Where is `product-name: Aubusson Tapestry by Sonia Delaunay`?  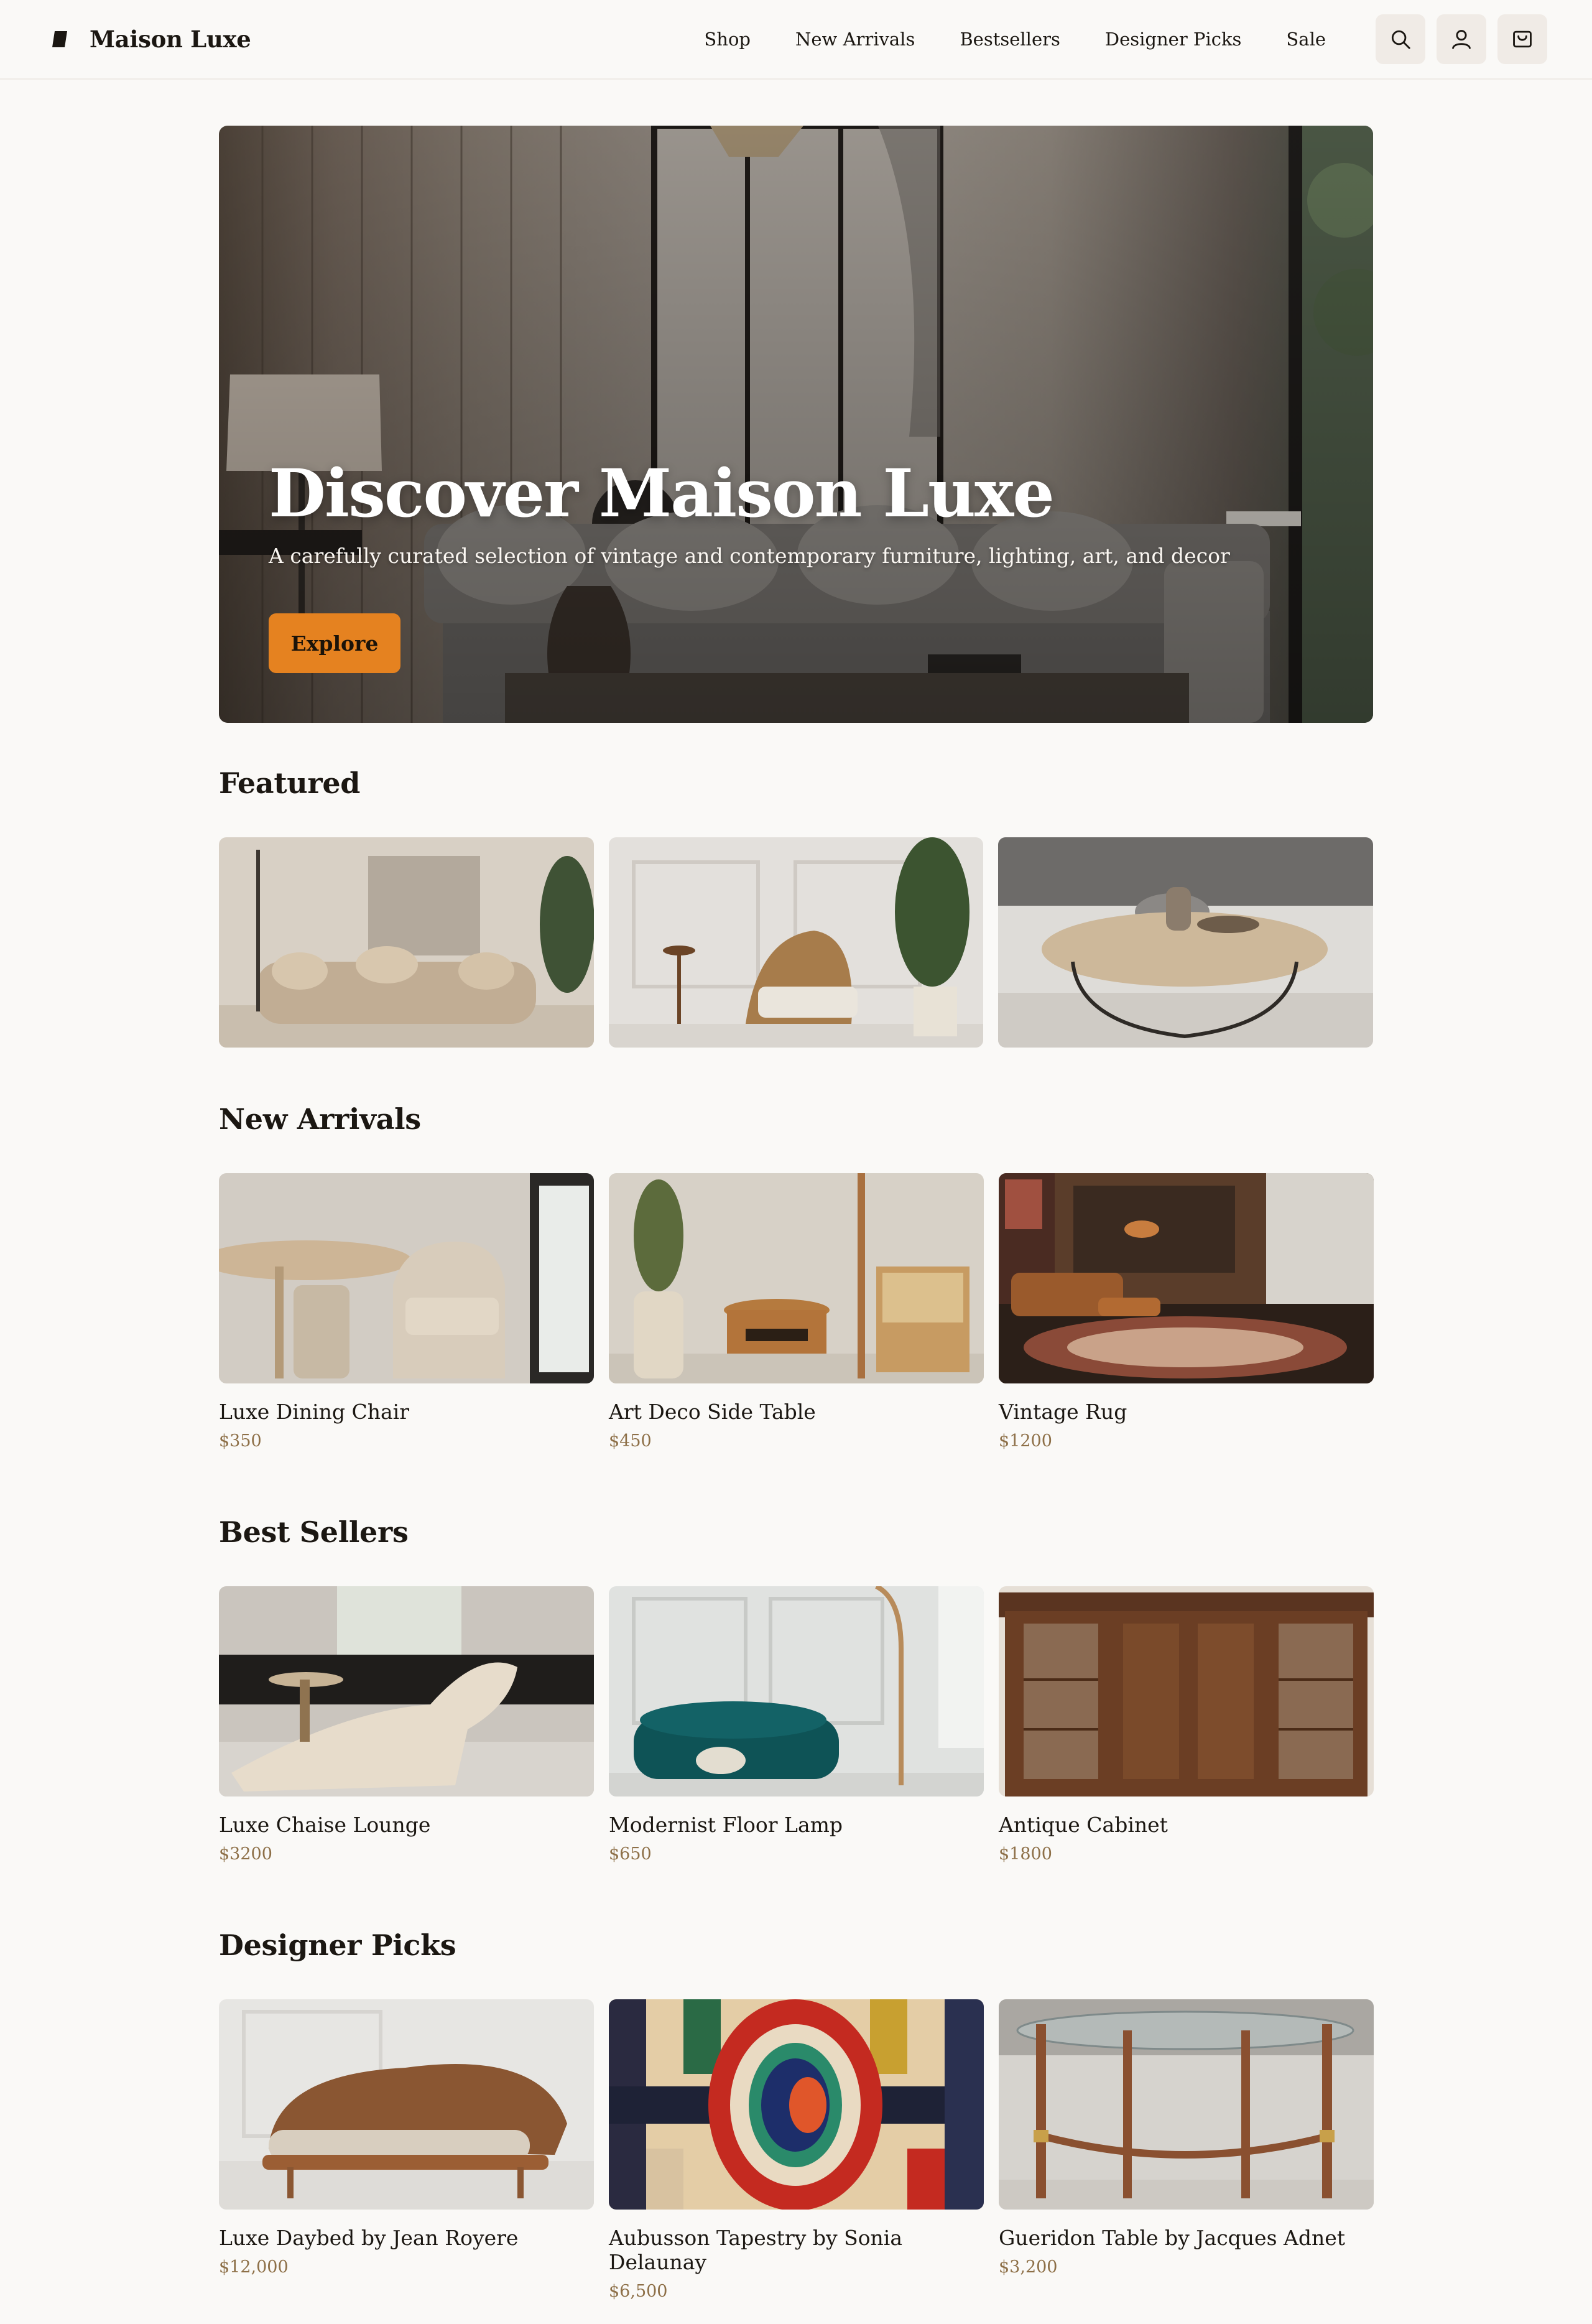
product-name: Aubusson Tapestry by Sonia Delaunay is located at coordinates (796, 2250).